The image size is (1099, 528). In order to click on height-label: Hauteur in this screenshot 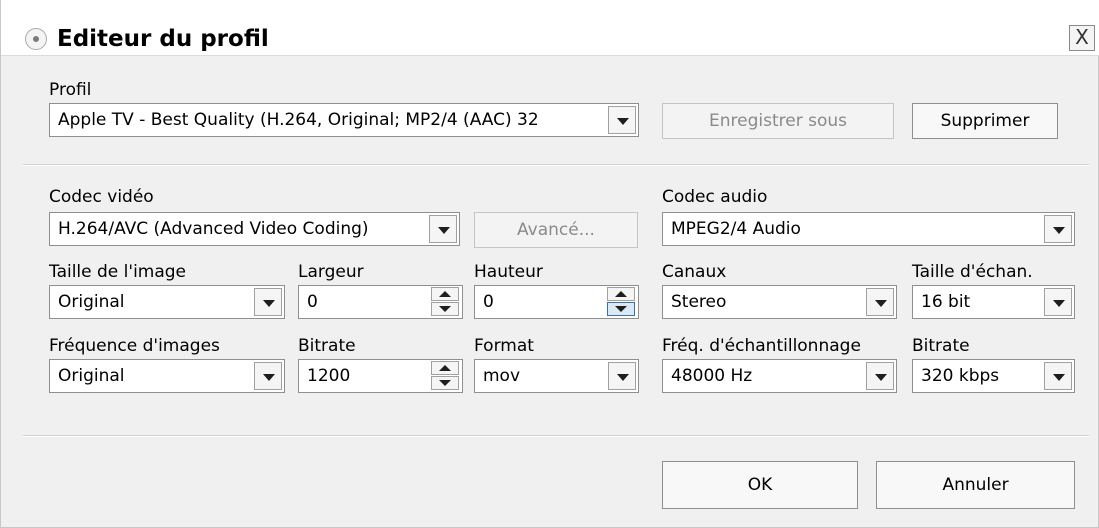, I will do `click(508, 272)`.